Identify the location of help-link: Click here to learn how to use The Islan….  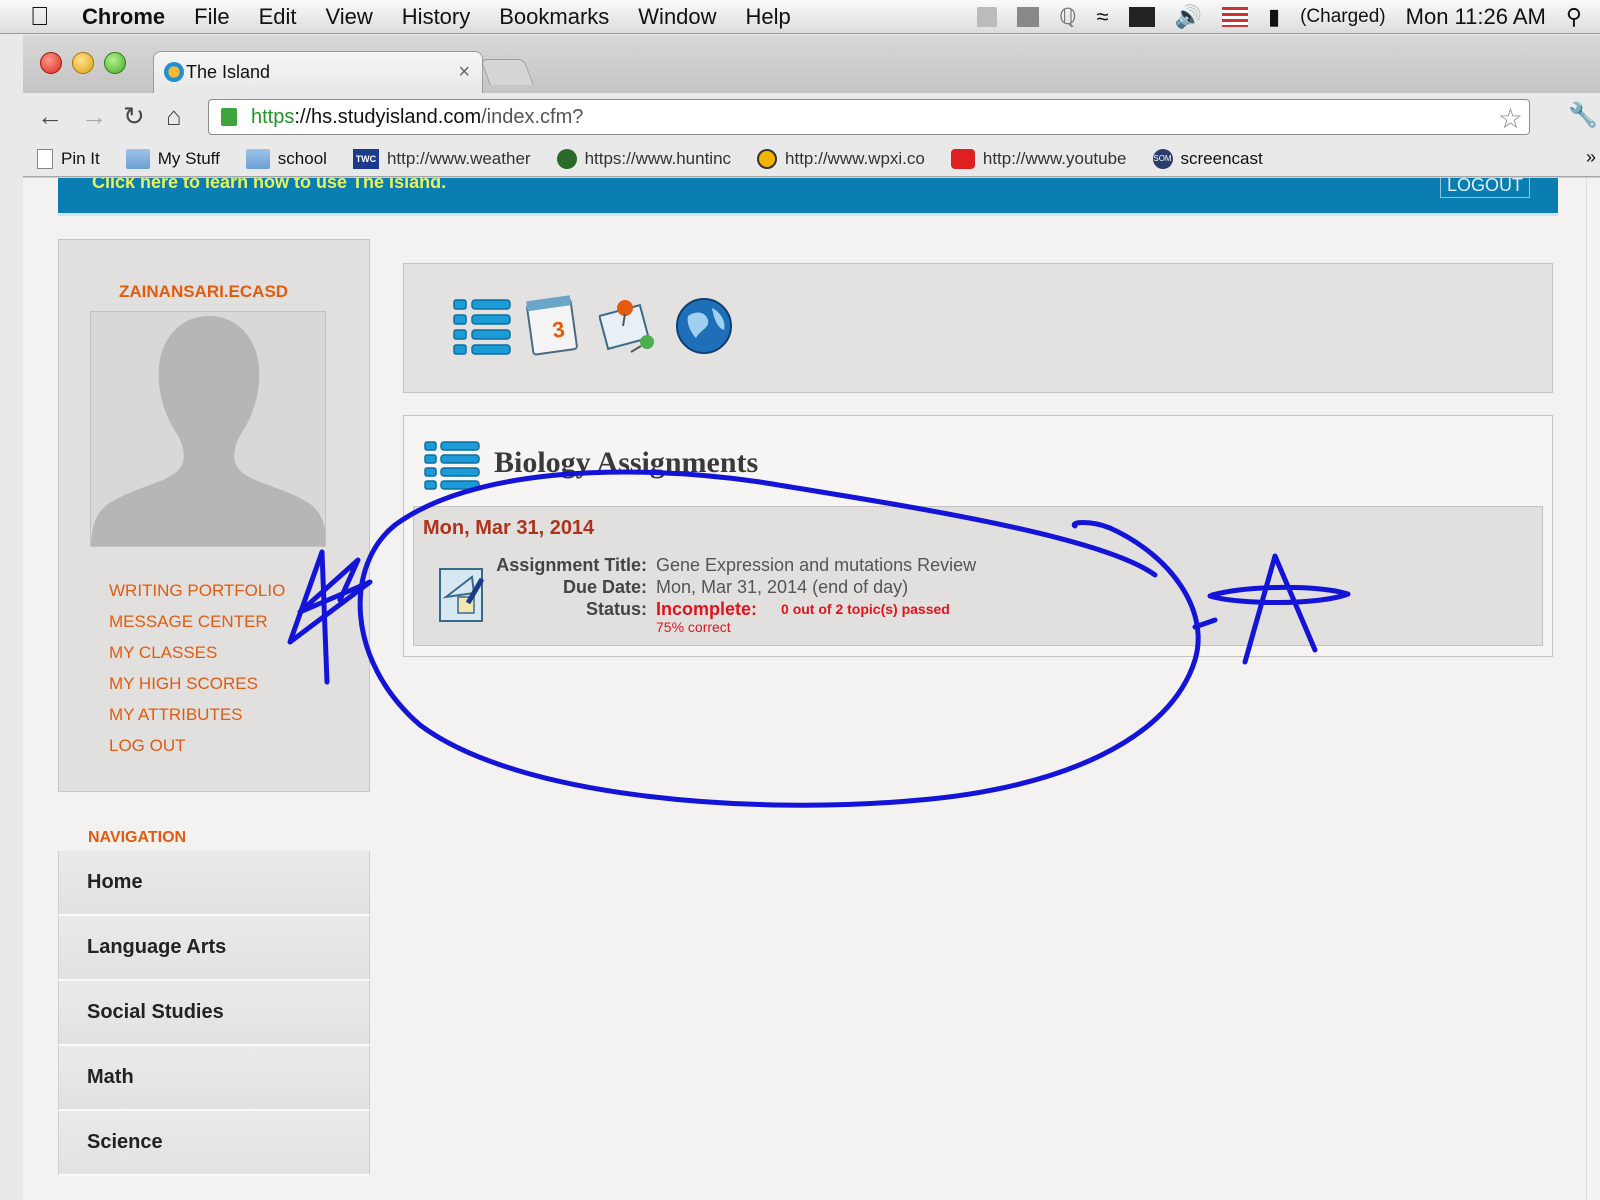
(269, 185).